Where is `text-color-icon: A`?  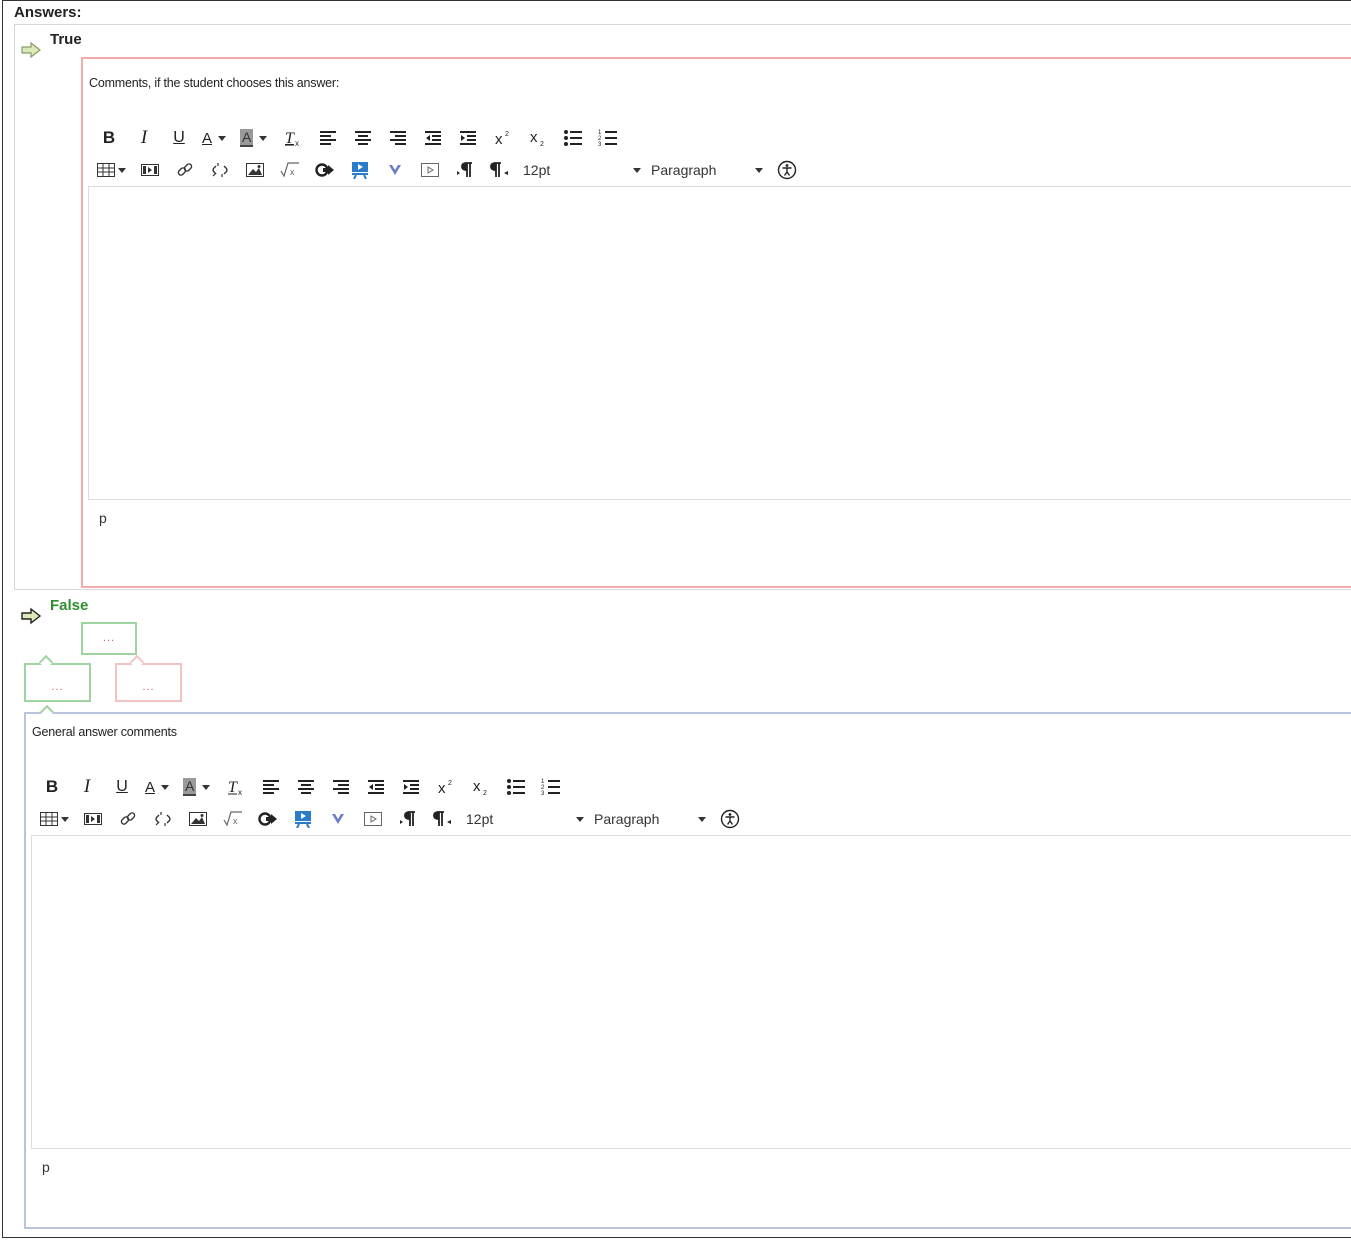
text-color-icon: A is located at coordinates (207, 138).